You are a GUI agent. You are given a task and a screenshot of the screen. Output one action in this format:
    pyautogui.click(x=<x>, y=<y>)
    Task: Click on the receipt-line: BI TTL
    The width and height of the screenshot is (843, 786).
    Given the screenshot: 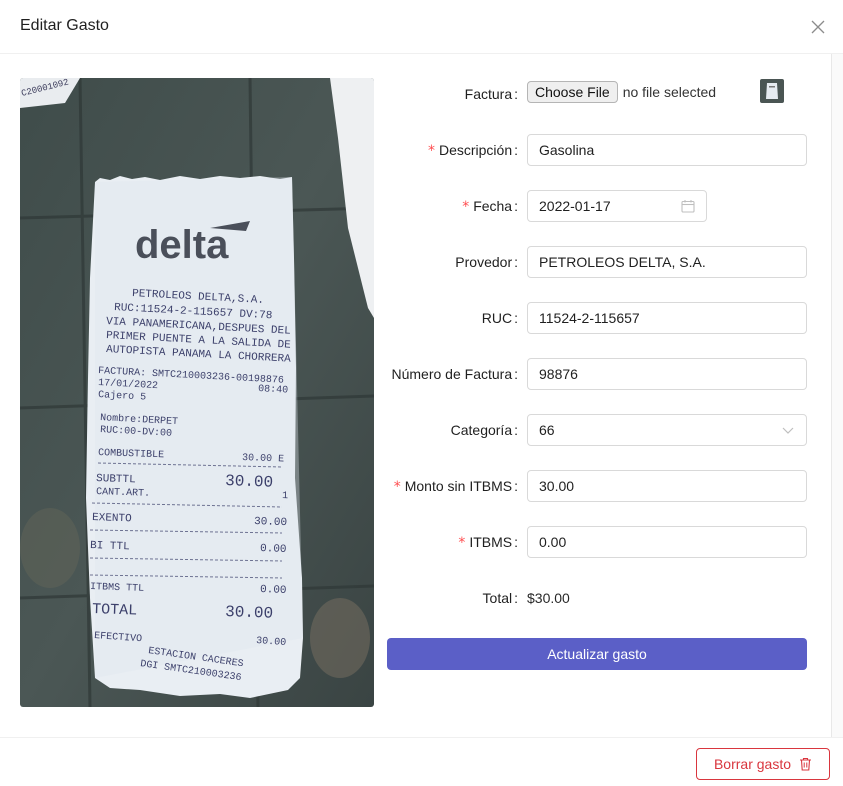 What is the action you would take?
    pyautogui.click(x=110, y=546)
    